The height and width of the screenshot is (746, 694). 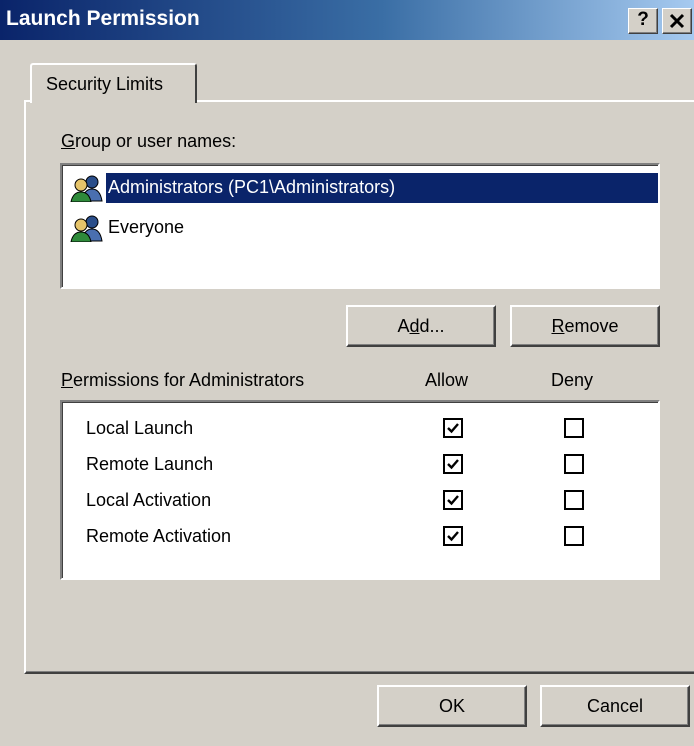 What do you see at coordinates (149, 141) in the screenshot?
I see `group-names-label: Group or user names:` at bounding box center [149, 141].